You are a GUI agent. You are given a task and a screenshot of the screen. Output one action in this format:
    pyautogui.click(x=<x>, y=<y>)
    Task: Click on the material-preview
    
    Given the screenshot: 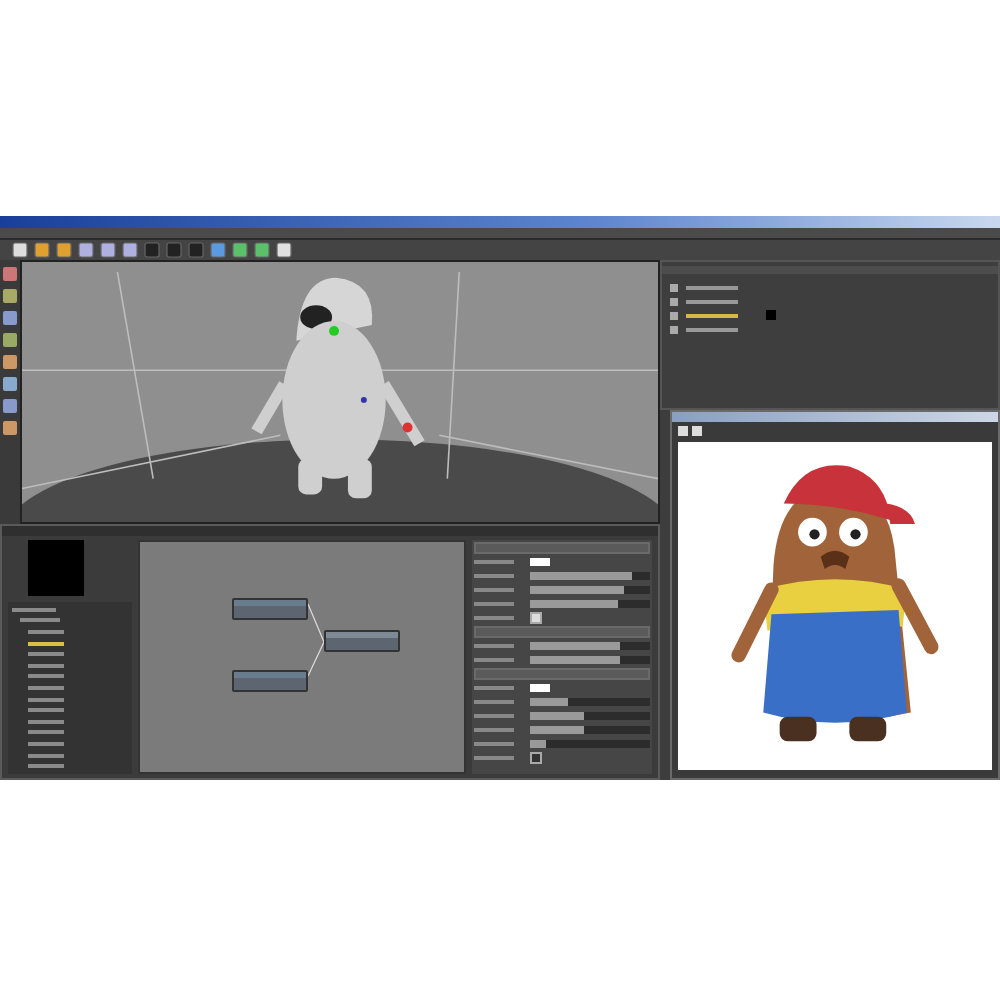 What is the action you would take?
    pyautogui.click(x=56, y=568)
    